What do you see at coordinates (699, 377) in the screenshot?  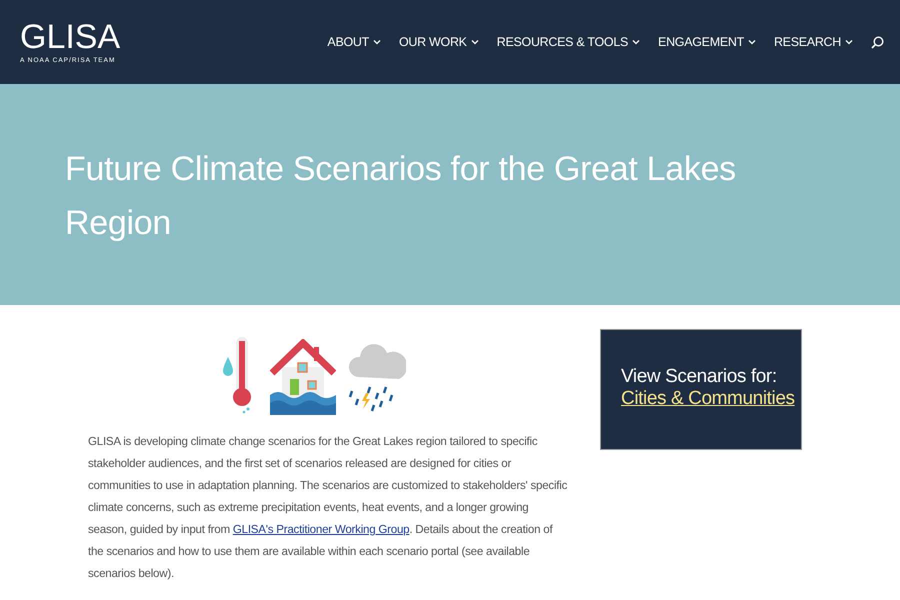 I see `card-heading: View Scenarios for:` at bounding box center [699, 377].